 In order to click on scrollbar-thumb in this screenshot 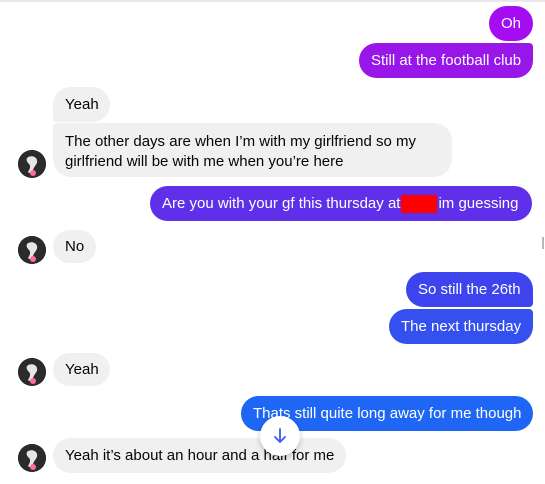, I will do `click(543, 243)`.